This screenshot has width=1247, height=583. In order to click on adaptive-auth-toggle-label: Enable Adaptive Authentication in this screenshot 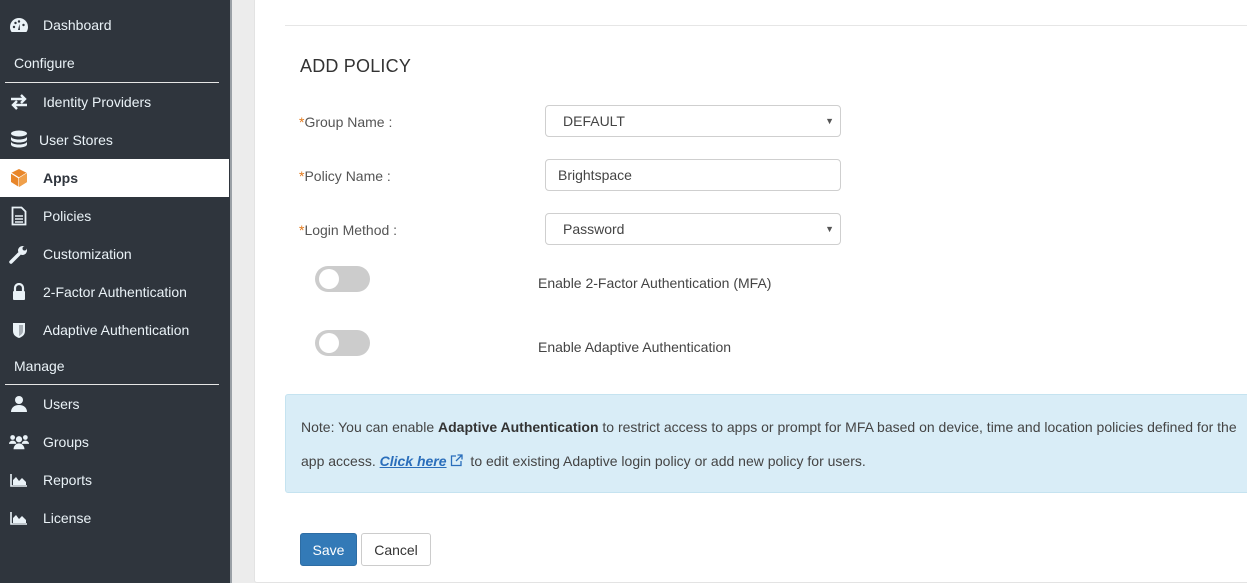, I will do `click(635, 347)`.